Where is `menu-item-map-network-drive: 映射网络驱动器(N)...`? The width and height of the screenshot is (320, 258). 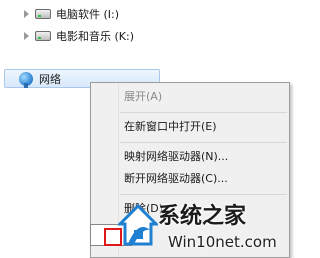 menu-item-map-network-drive: 映射网络驱动器(N)... is located at coordinates (176, 157).